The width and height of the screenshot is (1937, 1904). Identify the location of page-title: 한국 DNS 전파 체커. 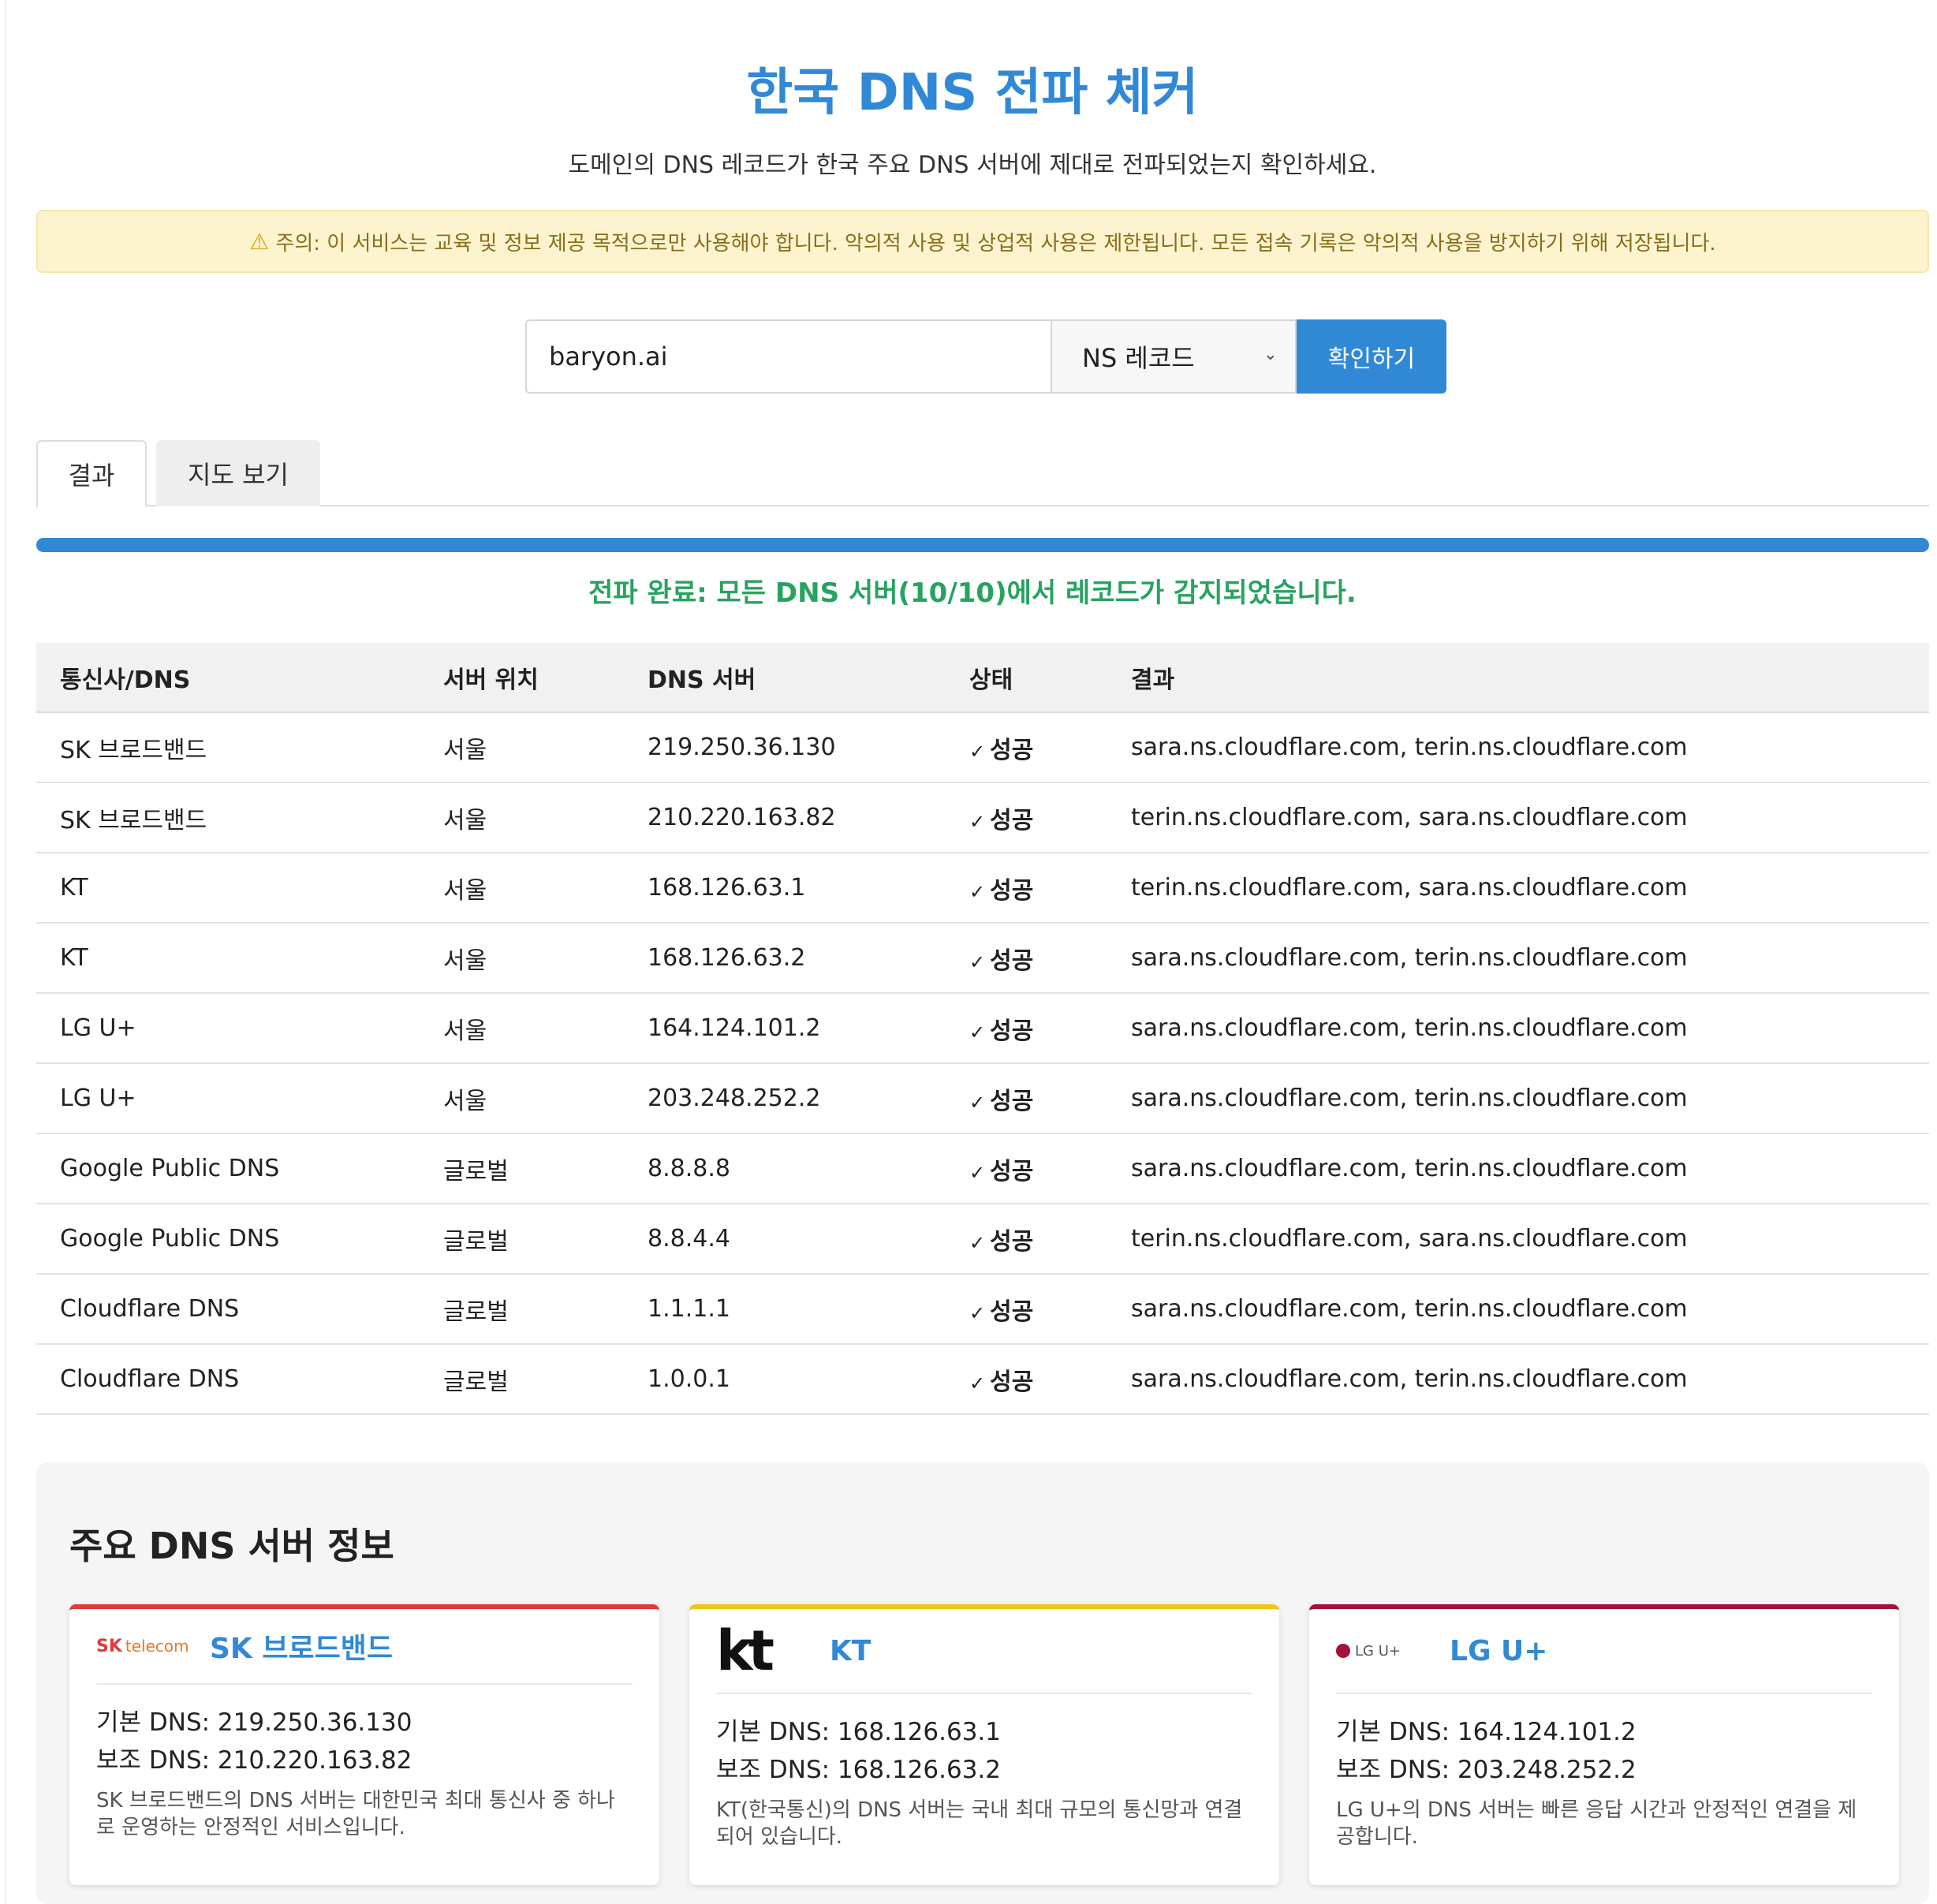
(972, 93).